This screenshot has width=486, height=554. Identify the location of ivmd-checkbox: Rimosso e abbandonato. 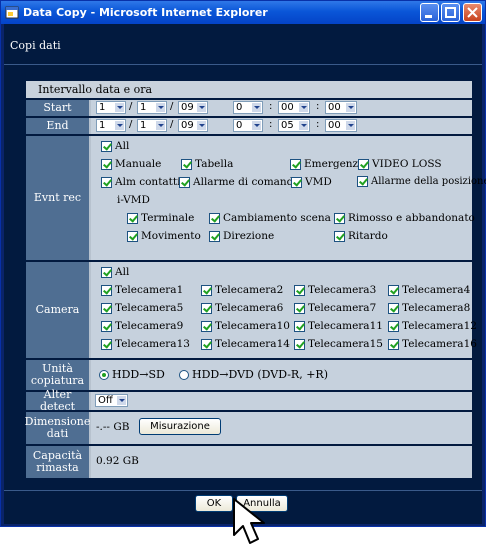
(404, 218).